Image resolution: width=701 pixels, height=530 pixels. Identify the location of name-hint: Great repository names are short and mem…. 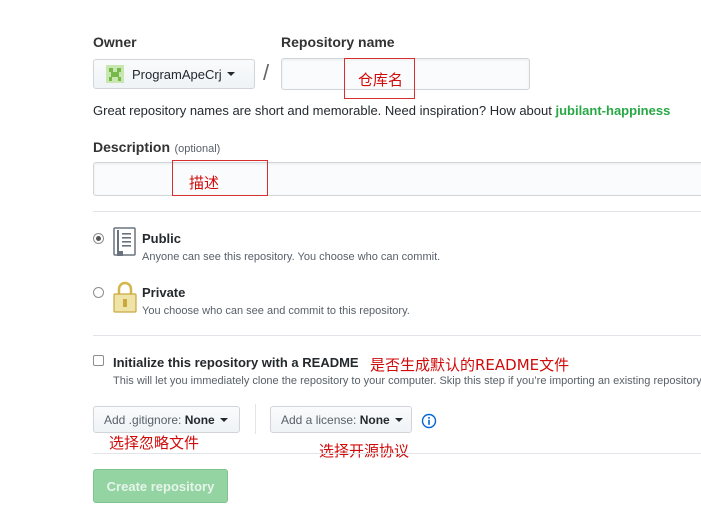
(397, 110).